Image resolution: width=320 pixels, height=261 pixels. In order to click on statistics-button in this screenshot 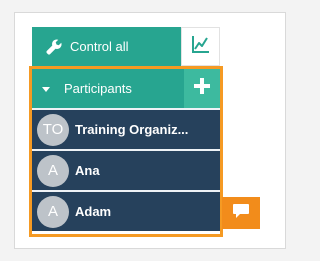, I will do `click(200, 46)`.